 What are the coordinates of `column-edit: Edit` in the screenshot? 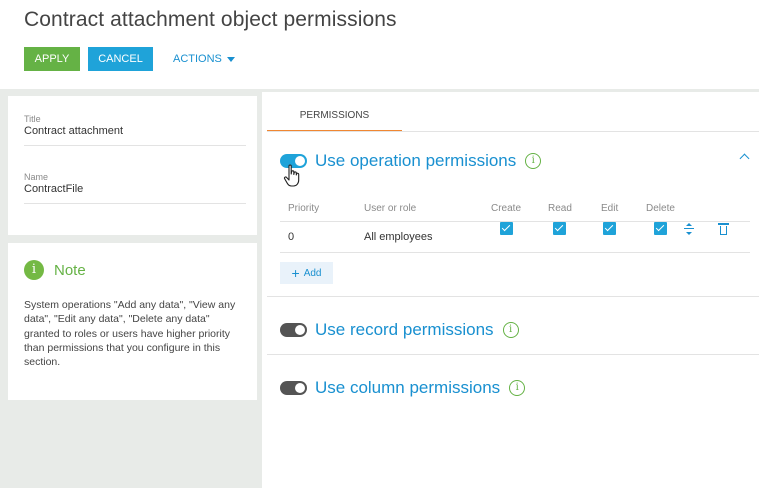 It's located at (610, 208).